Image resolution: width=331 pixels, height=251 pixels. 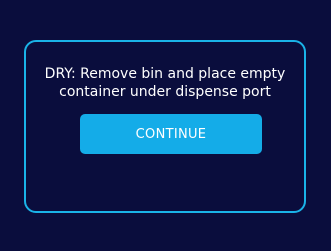 What do you see at coordinates (165, 92) in the screenshot?
I see `instruction-line-2: container under dispense port` at bounding box center [165, 92].